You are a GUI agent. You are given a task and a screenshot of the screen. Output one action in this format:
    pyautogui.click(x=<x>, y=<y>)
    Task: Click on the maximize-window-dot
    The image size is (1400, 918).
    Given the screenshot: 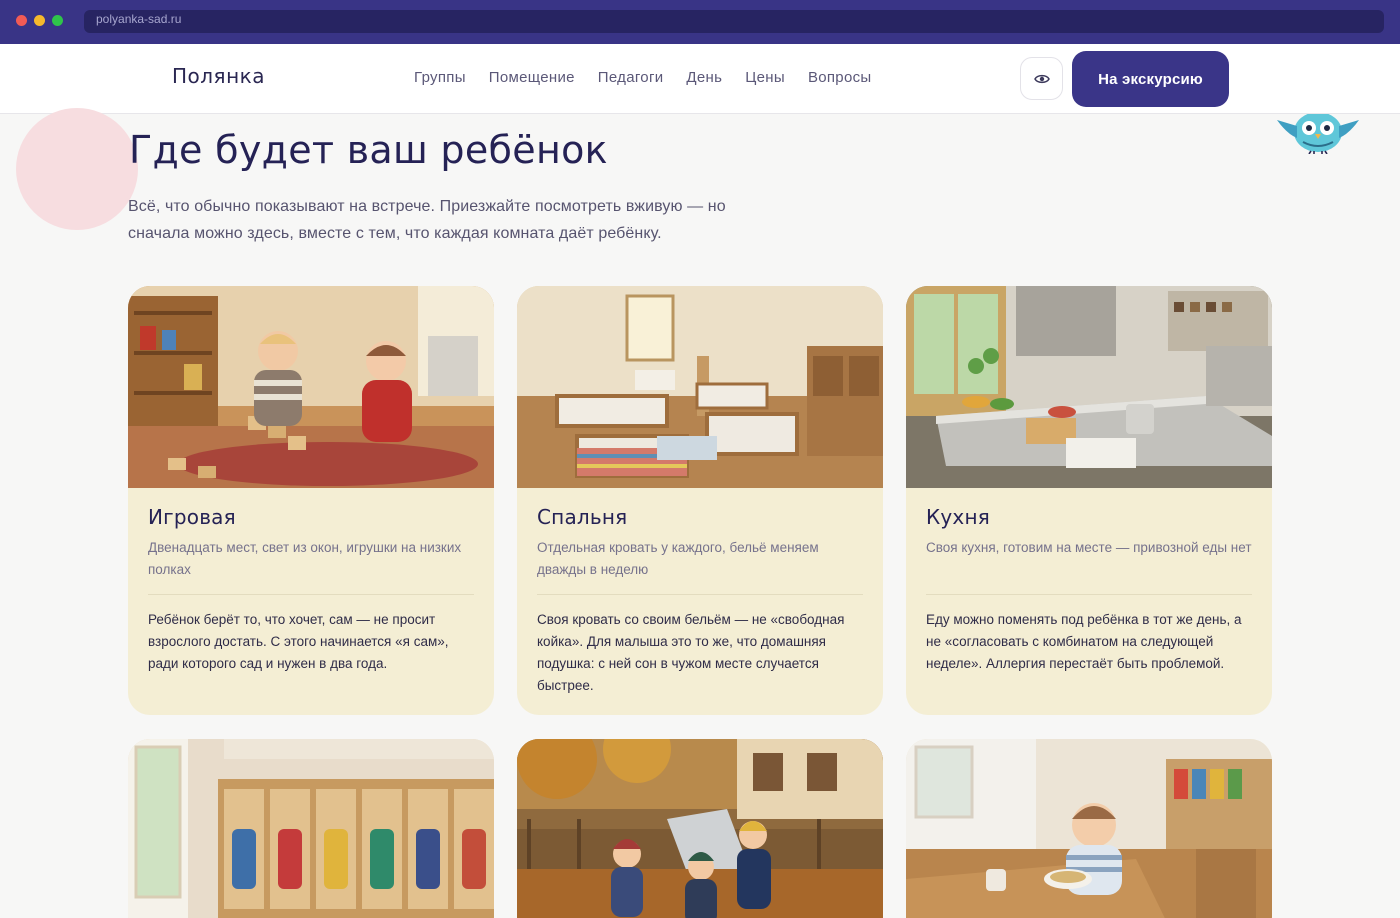 What is the action you would take?
    pyautogui.click(x=57, y=20)
    